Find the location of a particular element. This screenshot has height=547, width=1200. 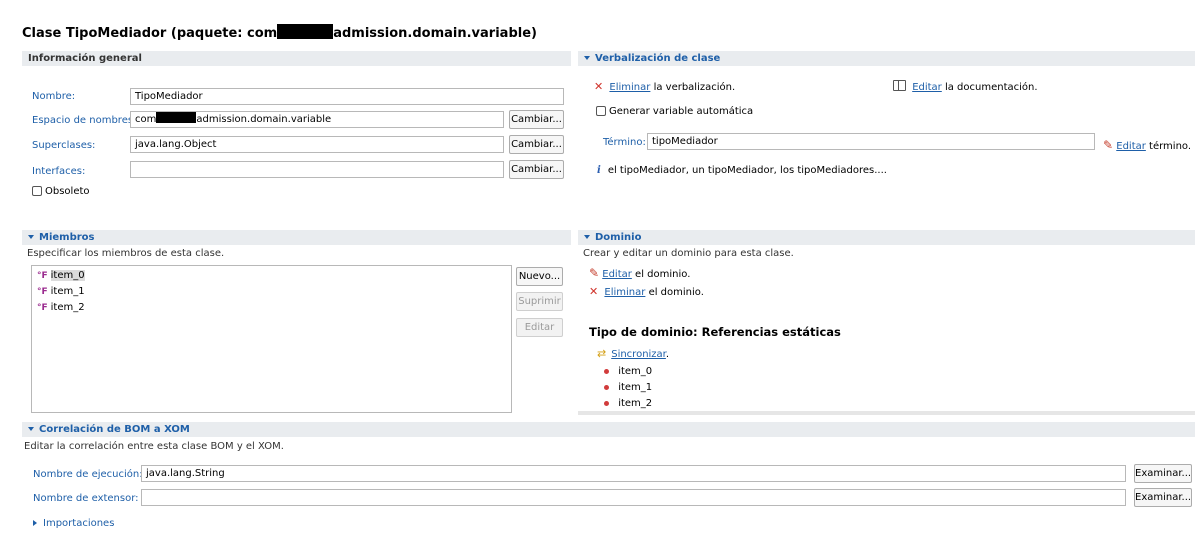

delete-member-button: Suprimir is located at coordinates (539, 301).